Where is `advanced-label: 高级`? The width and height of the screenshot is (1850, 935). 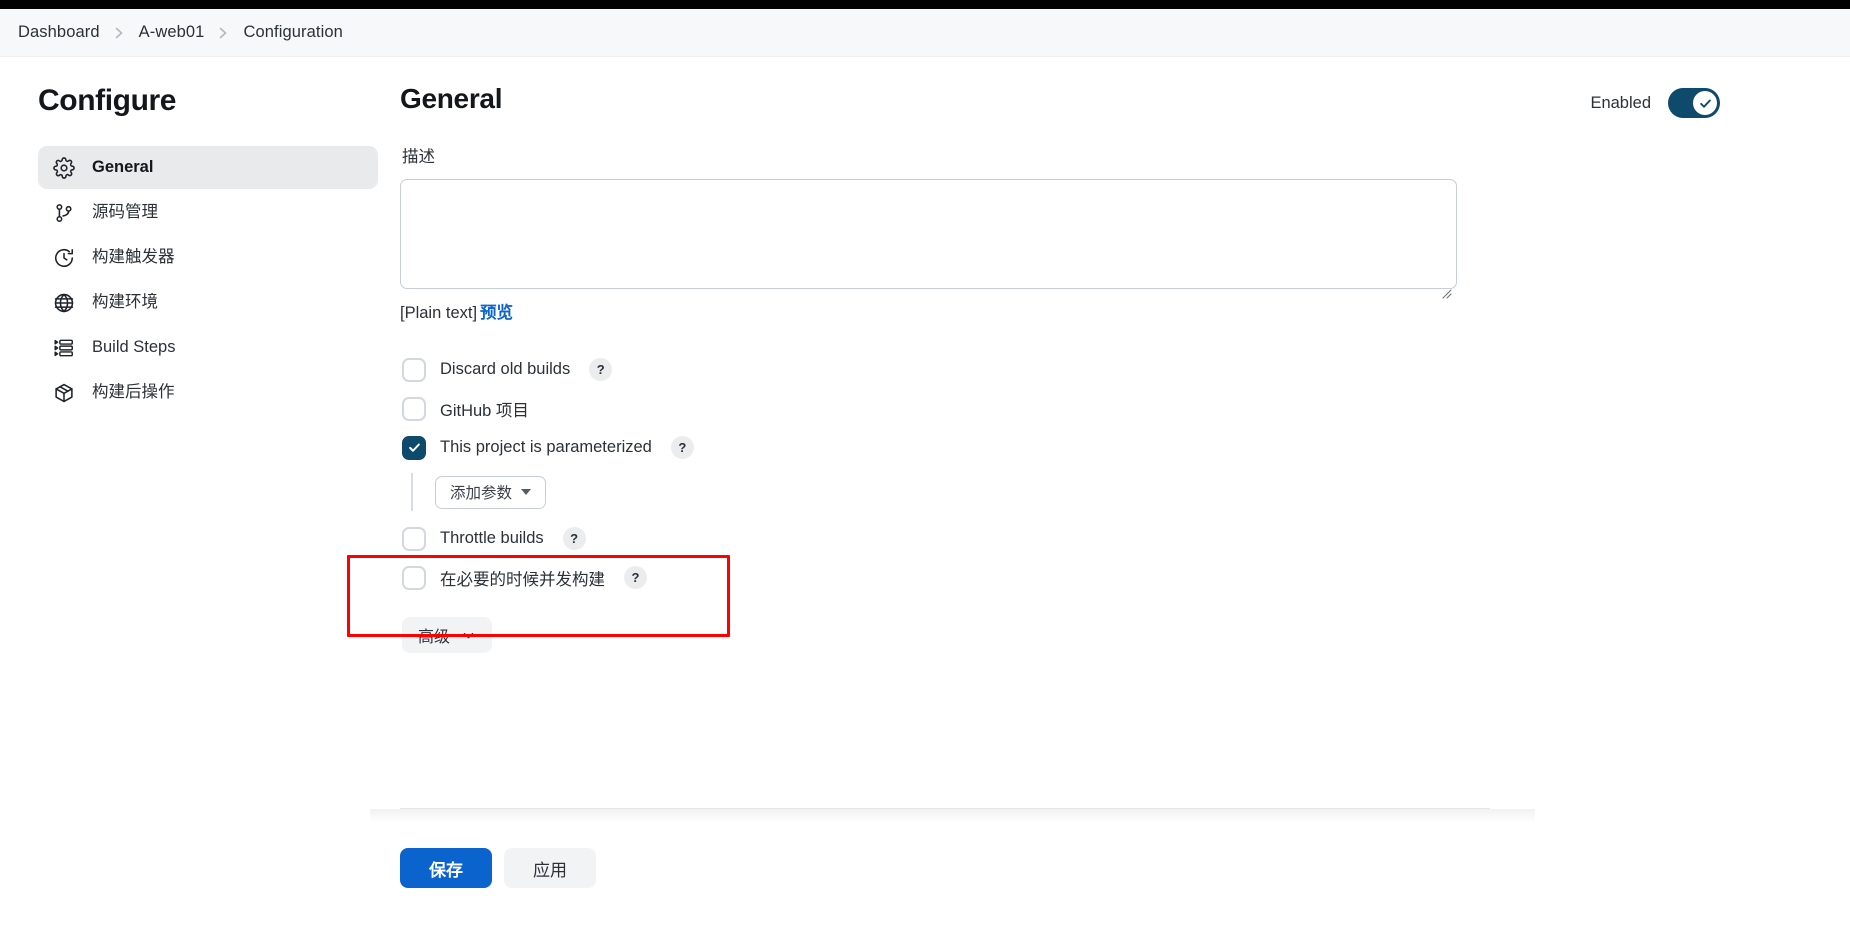
advanced-label: 高级 is located at coordinates (434, 637).